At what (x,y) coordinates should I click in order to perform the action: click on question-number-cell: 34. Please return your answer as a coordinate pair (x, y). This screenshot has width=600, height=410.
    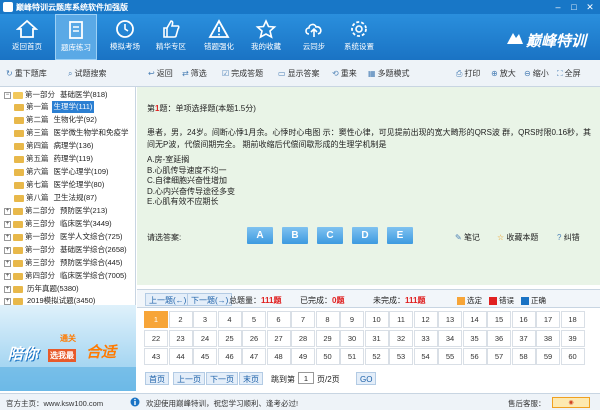
    Looking at the image, I should click on (450, 338).